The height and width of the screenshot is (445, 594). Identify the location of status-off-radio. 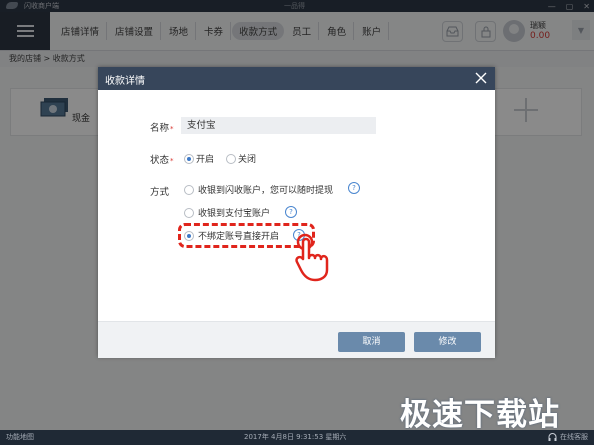
(231, 159).